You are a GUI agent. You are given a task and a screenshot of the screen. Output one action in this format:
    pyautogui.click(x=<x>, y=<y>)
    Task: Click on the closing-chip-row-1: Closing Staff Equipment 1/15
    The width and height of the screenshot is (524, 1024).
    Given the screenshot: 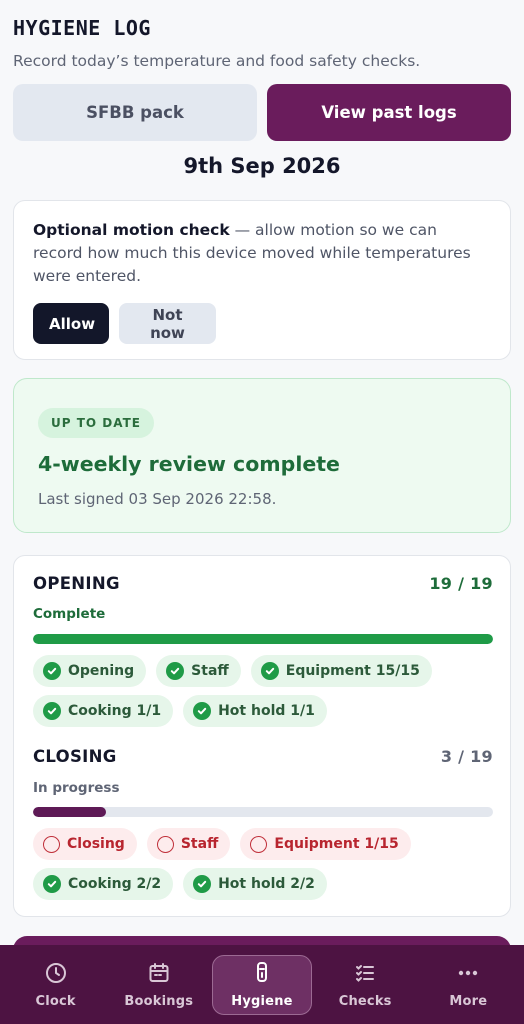 What is the action you would take?
    pyautogui.click(x=222, y=844)
    